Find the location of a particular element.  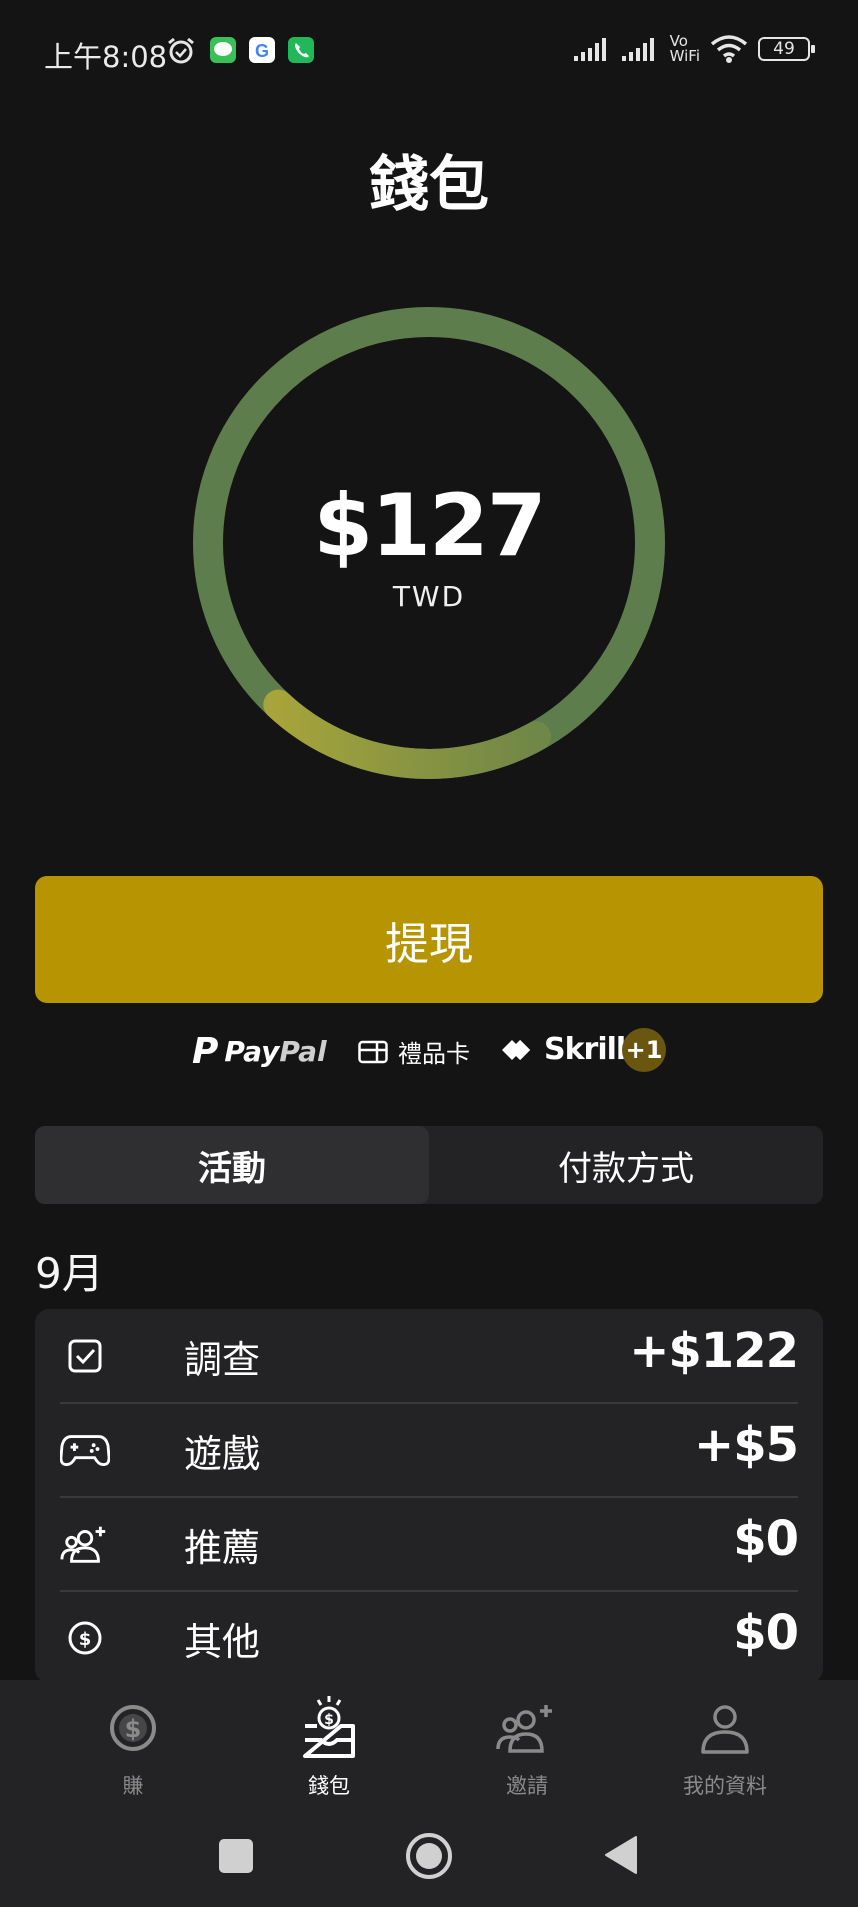

recent-apps-button is located at coordinates (236, 1856).